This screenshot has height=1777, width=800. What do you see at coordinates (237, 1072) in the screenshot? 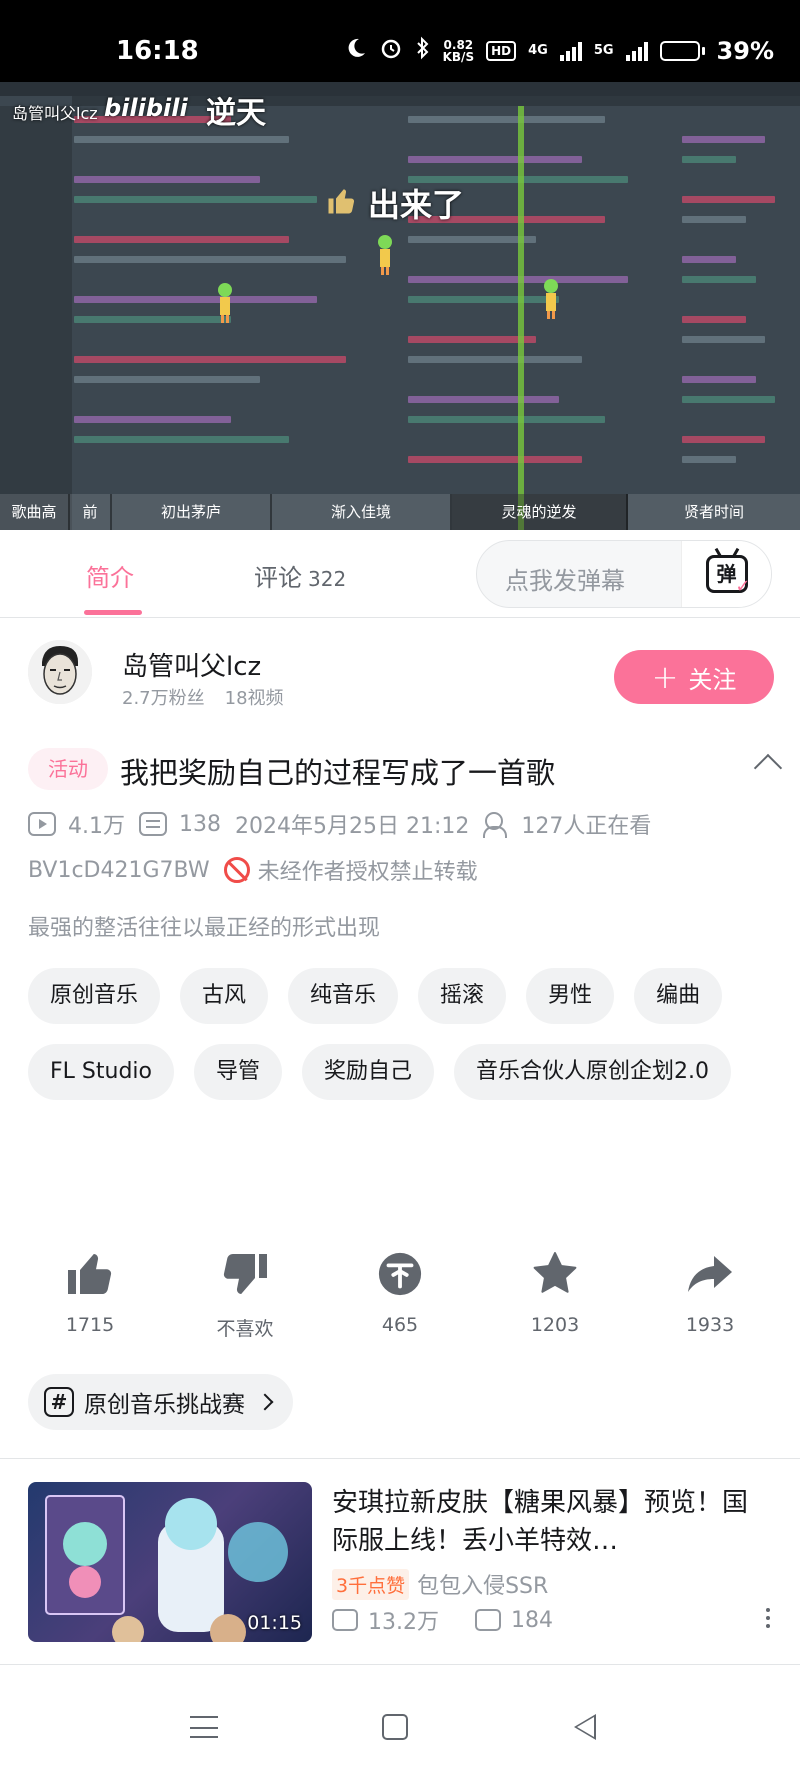
I see `tag-item: 导管` at bounding box center [237, 1072].